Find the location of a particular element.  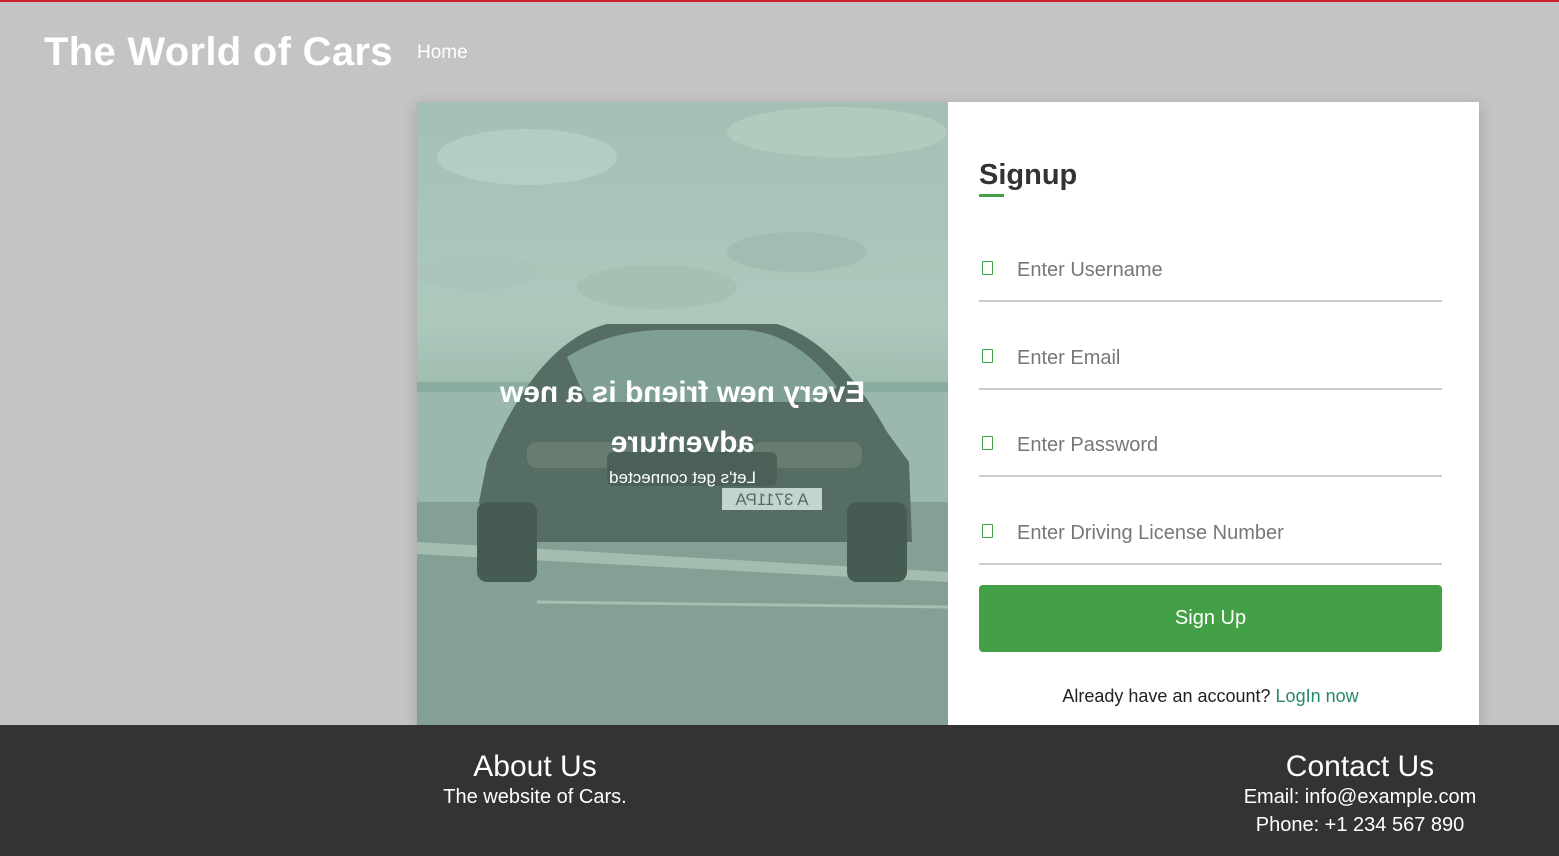

email-input is located at coordinates (1227, 358).